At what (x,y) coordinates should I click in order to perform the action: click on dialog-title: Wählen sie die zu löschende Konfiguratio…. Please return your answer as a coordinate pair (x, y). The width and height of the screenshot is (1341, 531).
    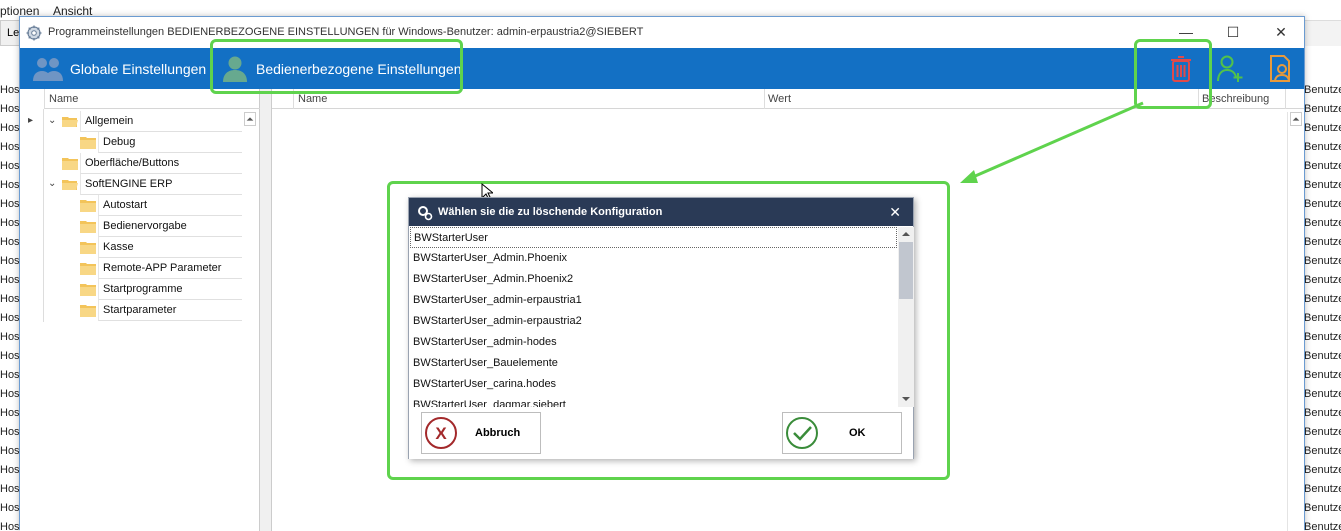
    Looking at the image, I should click on (550, 212).